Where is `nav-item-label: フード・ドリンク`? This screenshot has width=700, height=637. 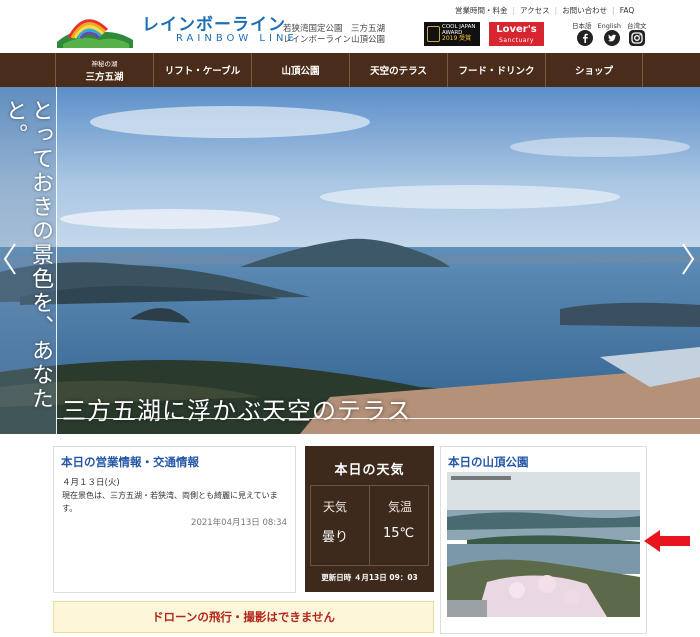
nav-item-label: フード・ドリンク is located at coordinates (496, 71).